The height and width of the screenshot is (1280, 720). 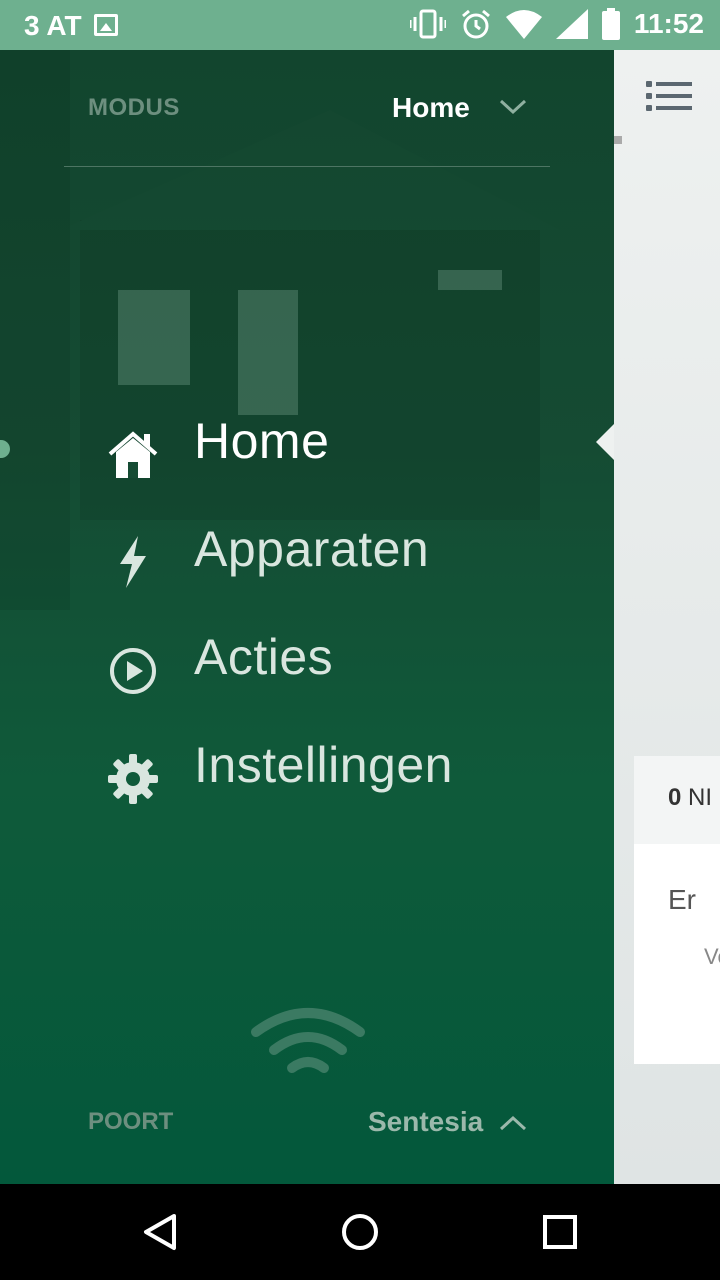 I want to click on card-subtext: Ve, so click(x=712, y=956).